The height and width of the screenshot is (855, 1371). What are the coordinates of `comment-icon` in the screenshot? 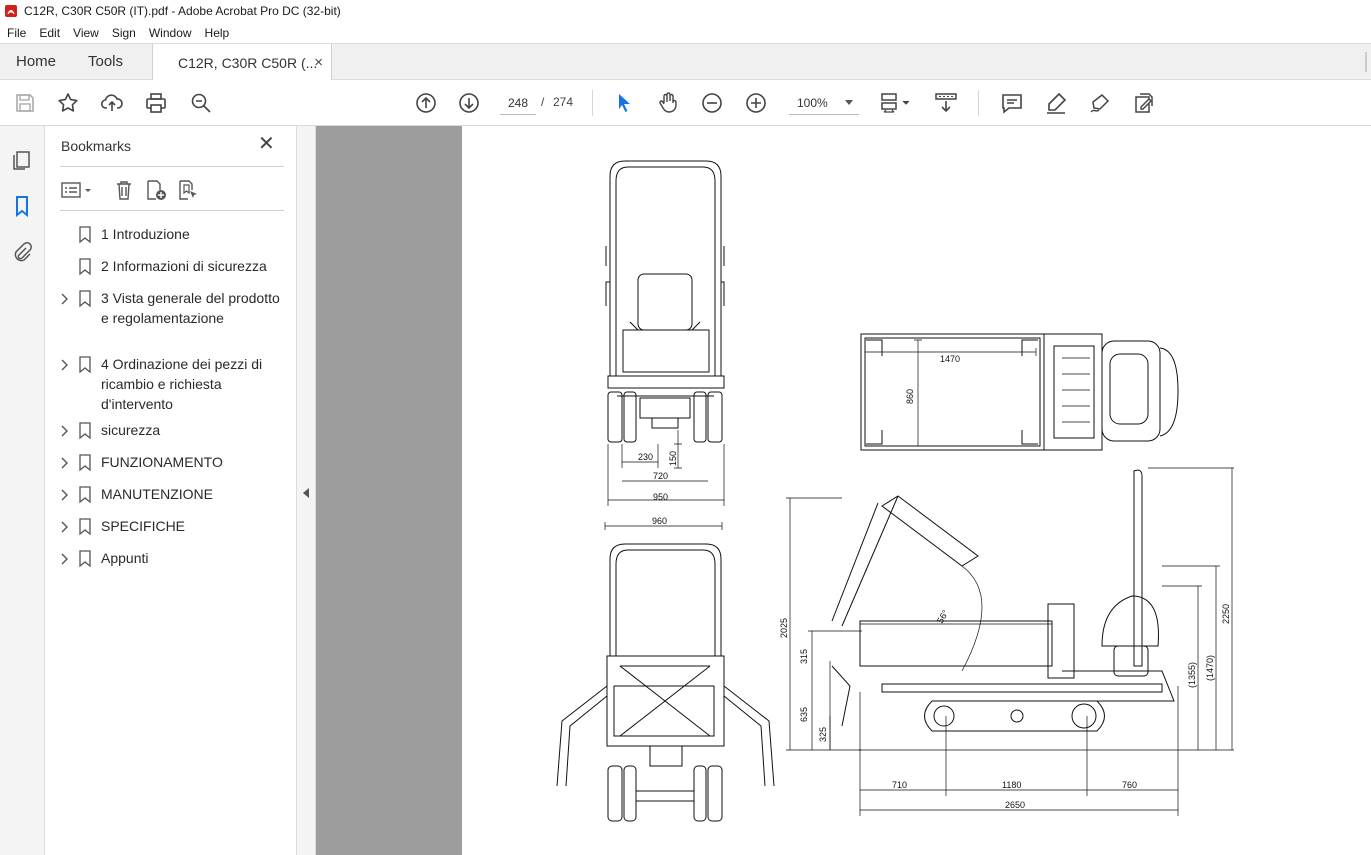 It's located at (1012, 103).